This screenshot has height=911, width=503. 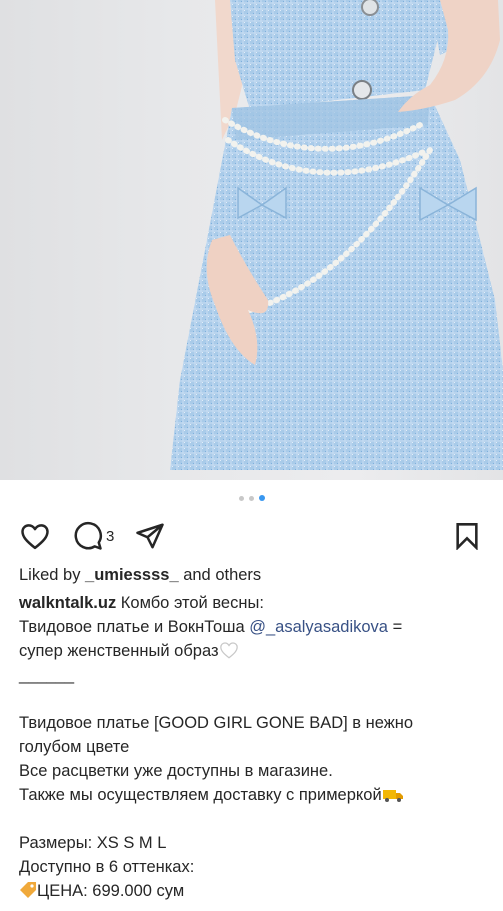 I want to click on caption-text: Твидовое платье и ВокнТоша, so click(x=134, y=627).